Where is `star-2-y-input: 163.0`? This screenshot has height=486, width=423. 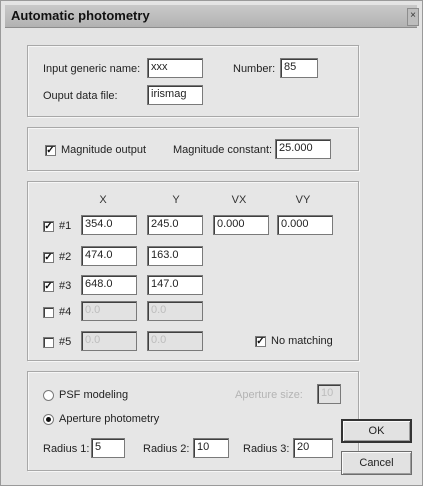 star-2-y-input: 163.0 is located at coordinates (175, 256).